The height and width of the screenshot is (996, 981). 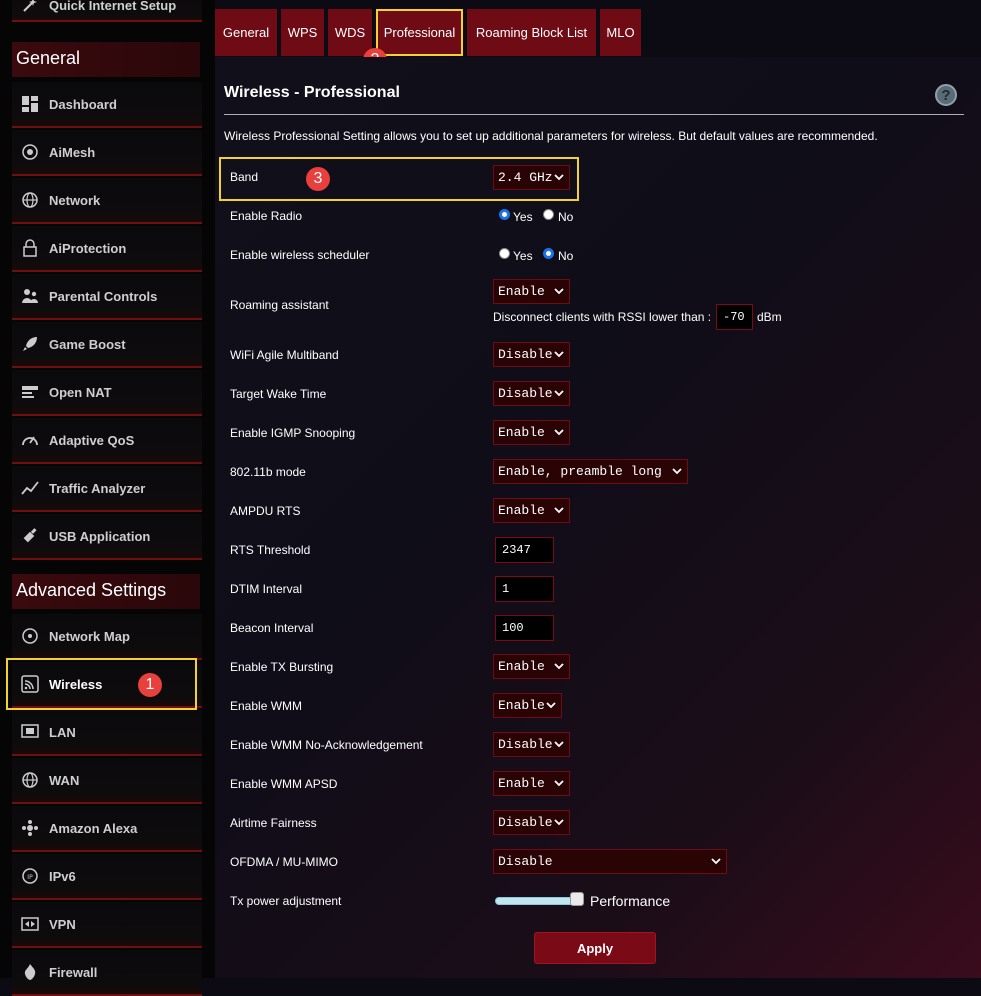 What do you see at coordinates (595, 948) in the screenshot?
I see `apply-button: Apply` at bounding box center [595, 948].